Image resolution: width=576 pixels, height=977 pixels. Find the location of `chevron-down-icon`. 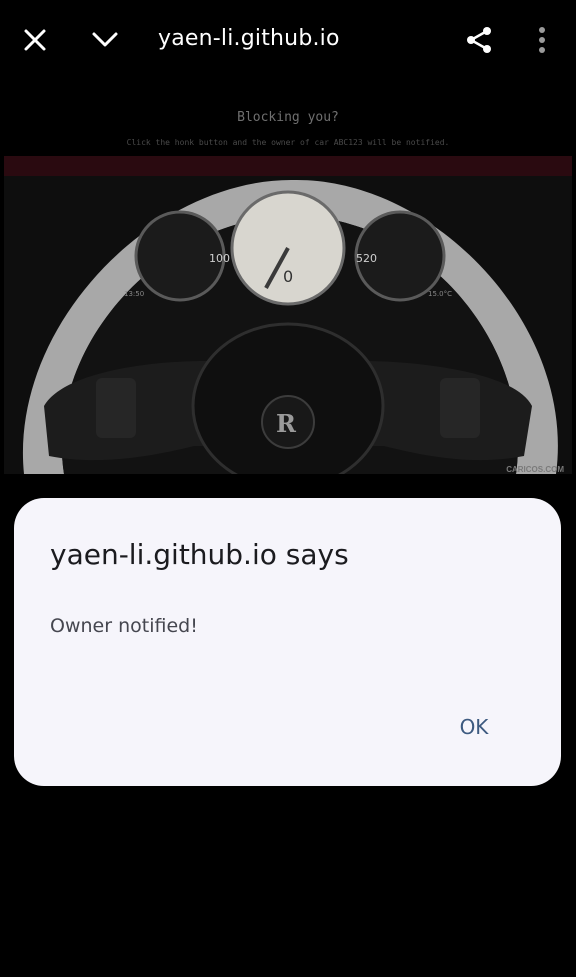

chevron-down-icon is located at coordinates (105, 40).